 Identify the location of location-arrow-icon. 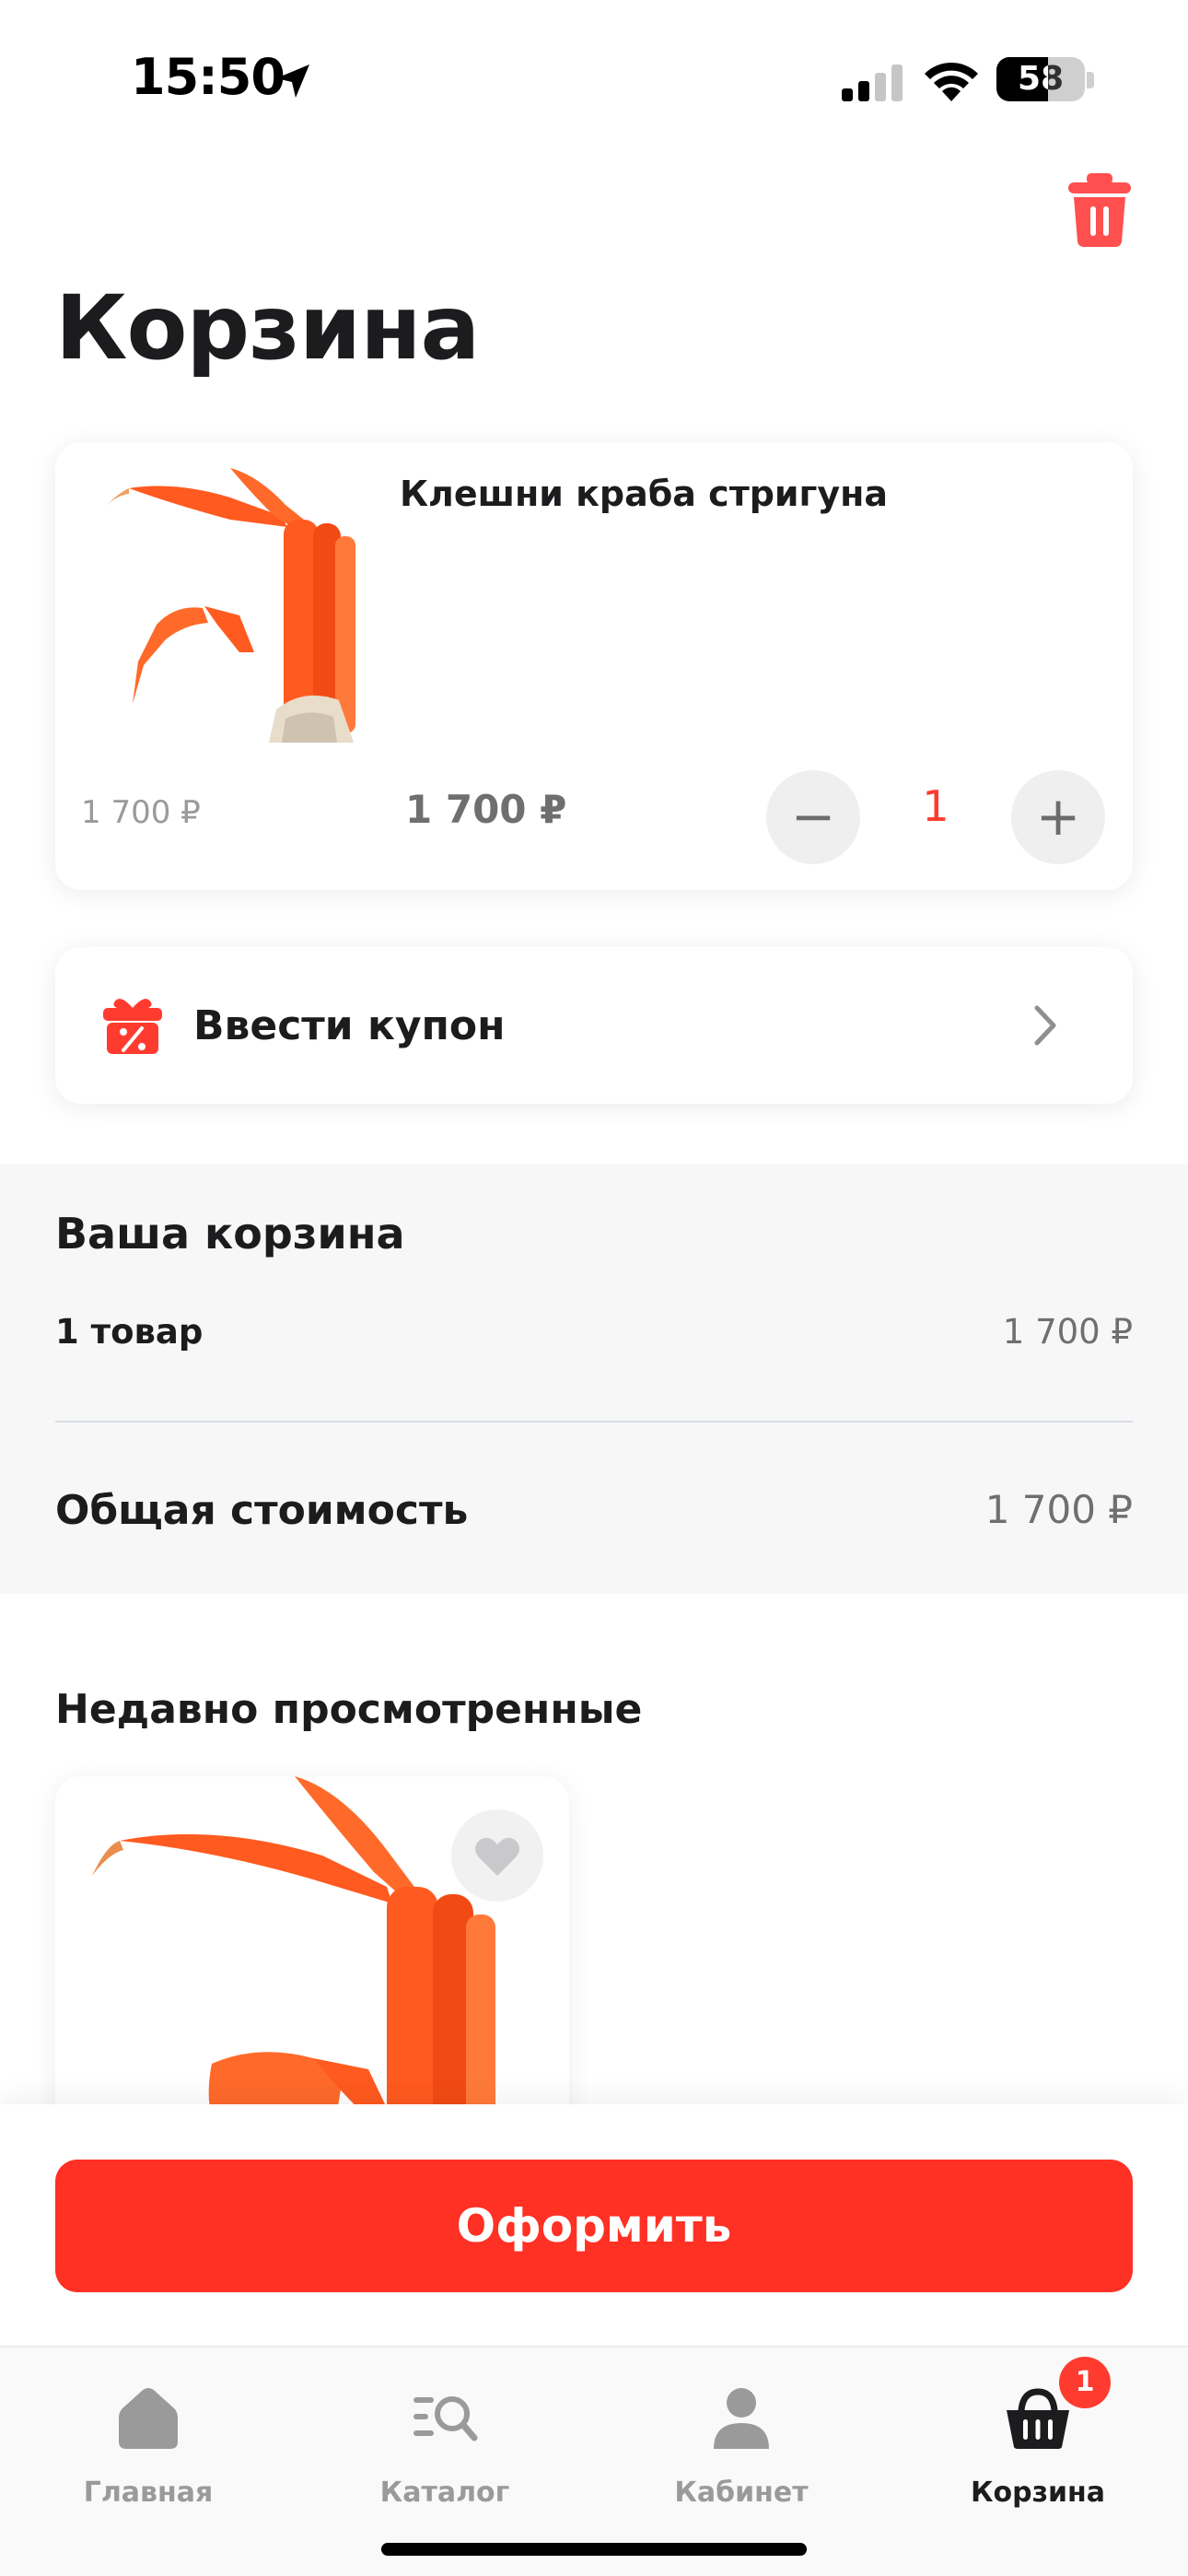
(292, 81).